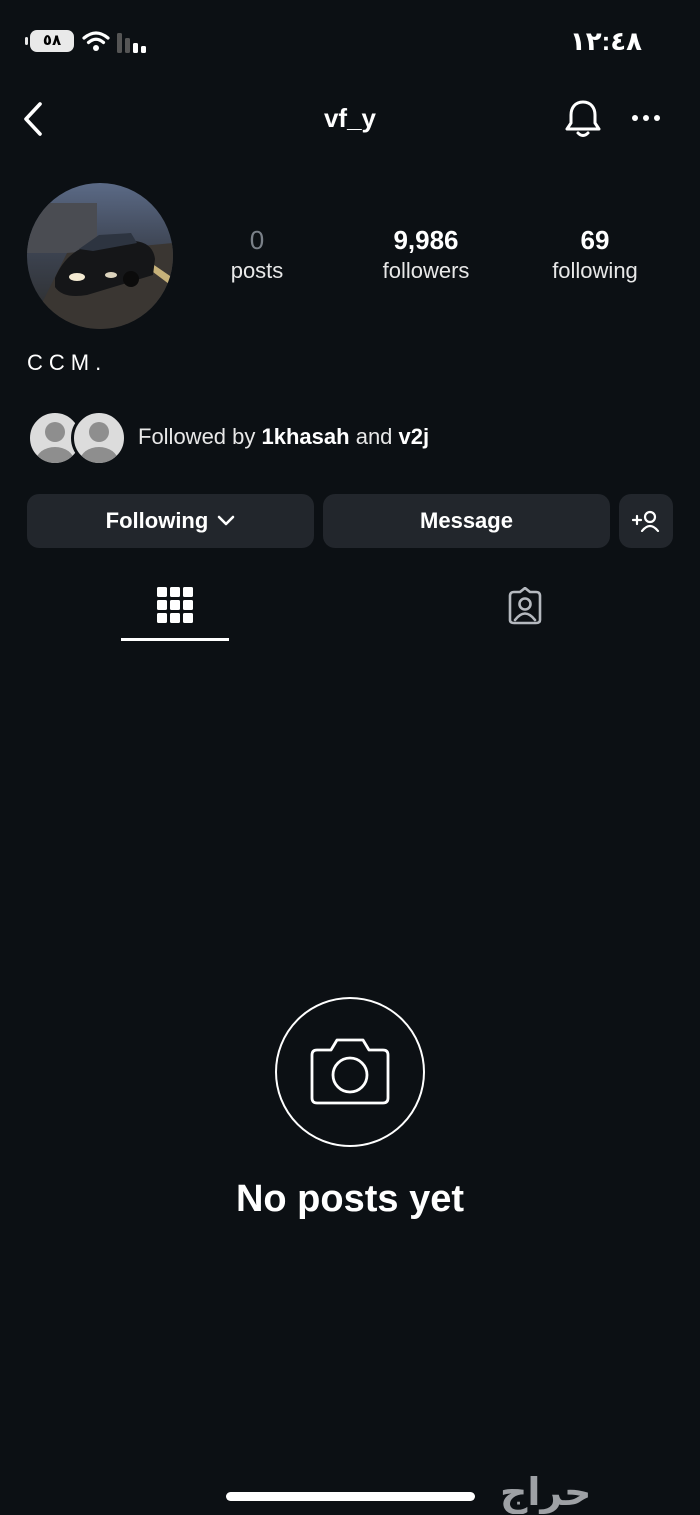 Image resolution: width=700 pixels, height=1515 pixels. I want to click on profile-avatar, so click(100, 256).